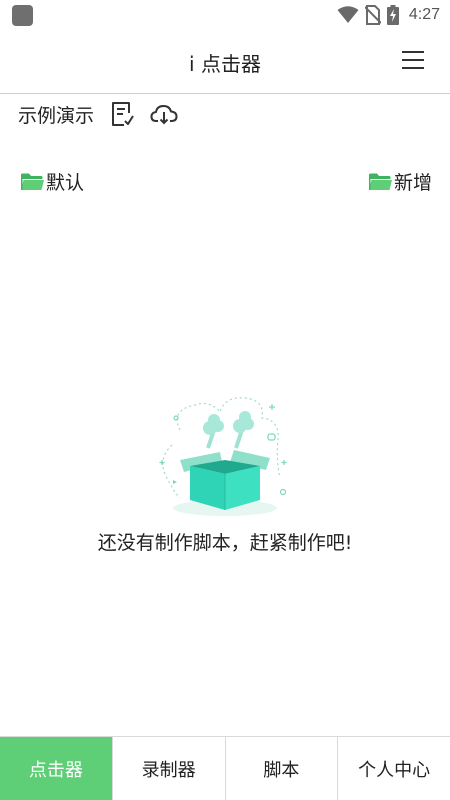  I want to click on edit-script-button, so click(122, 114).